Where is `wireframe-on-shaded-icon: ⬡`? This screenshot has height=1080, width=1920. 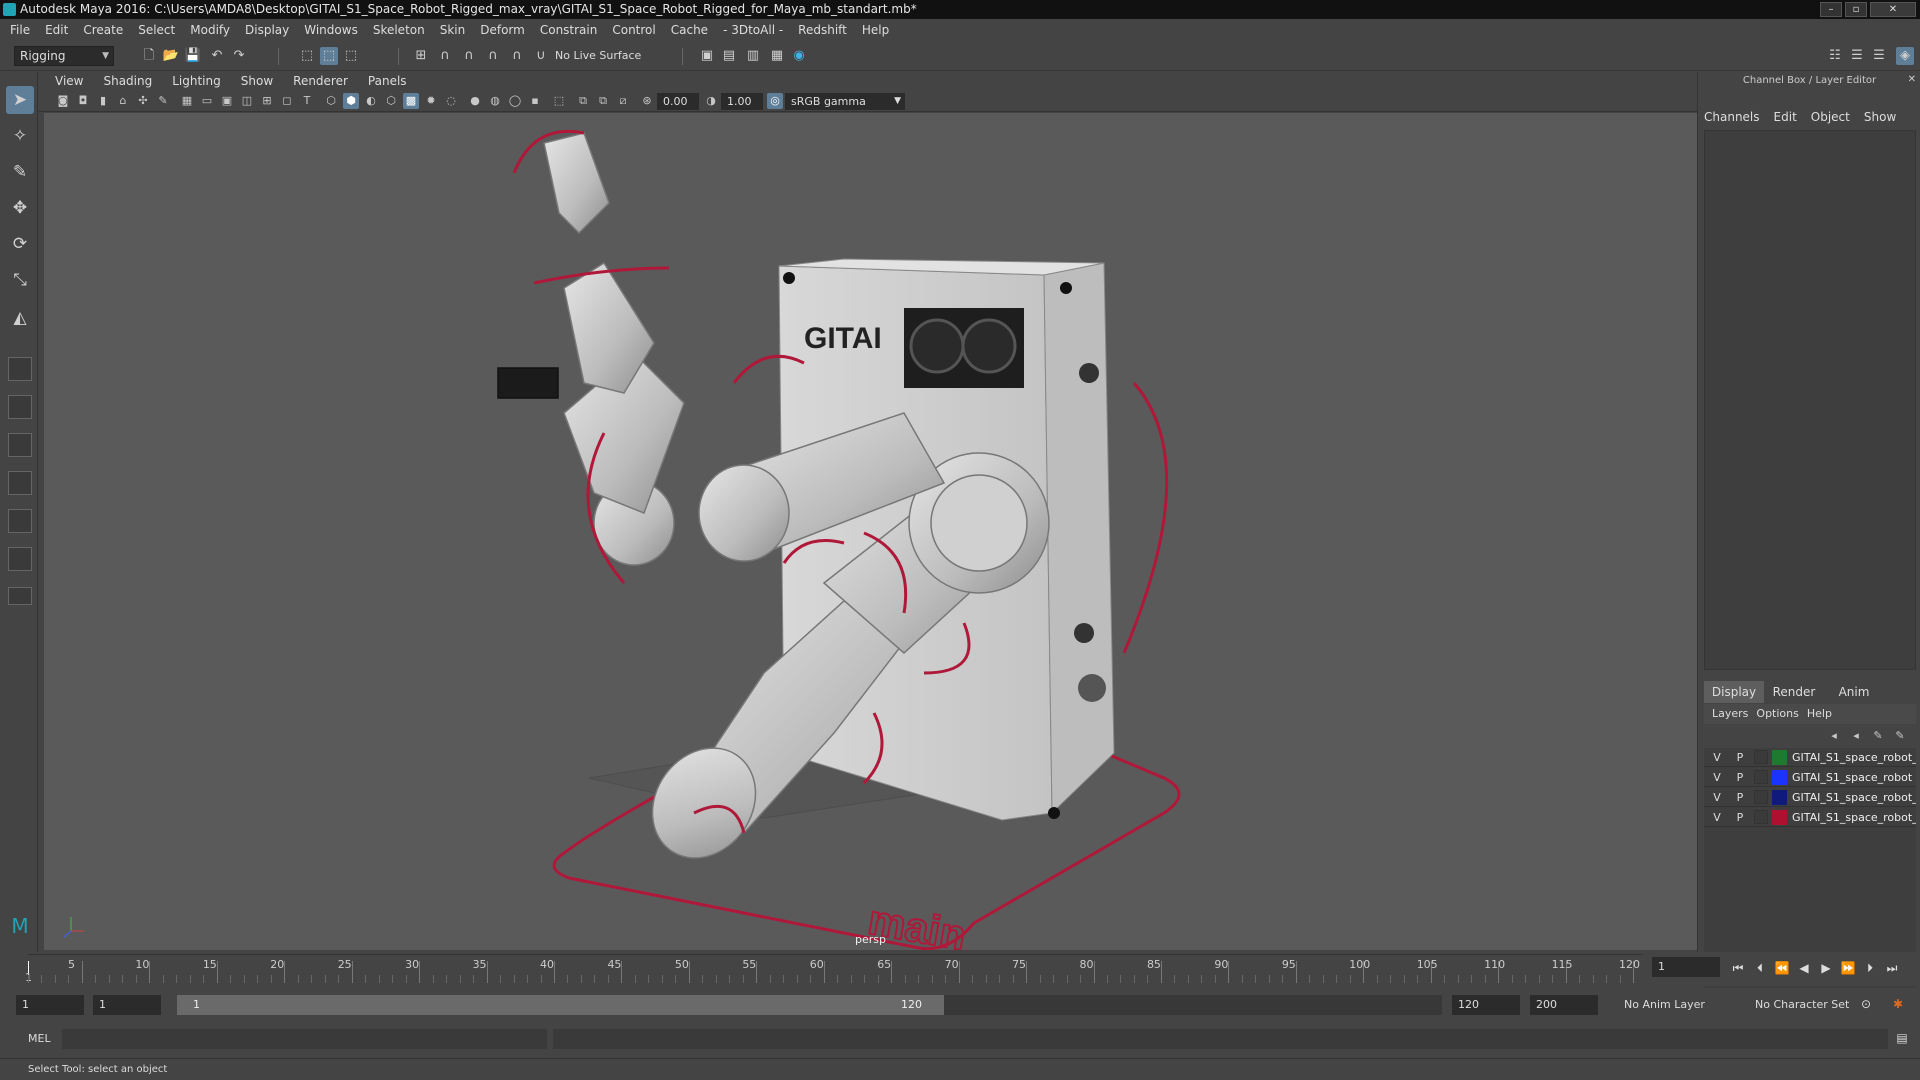 wireframe-on-shaded-icon: ⬡ is located at coordinates (391, 101).